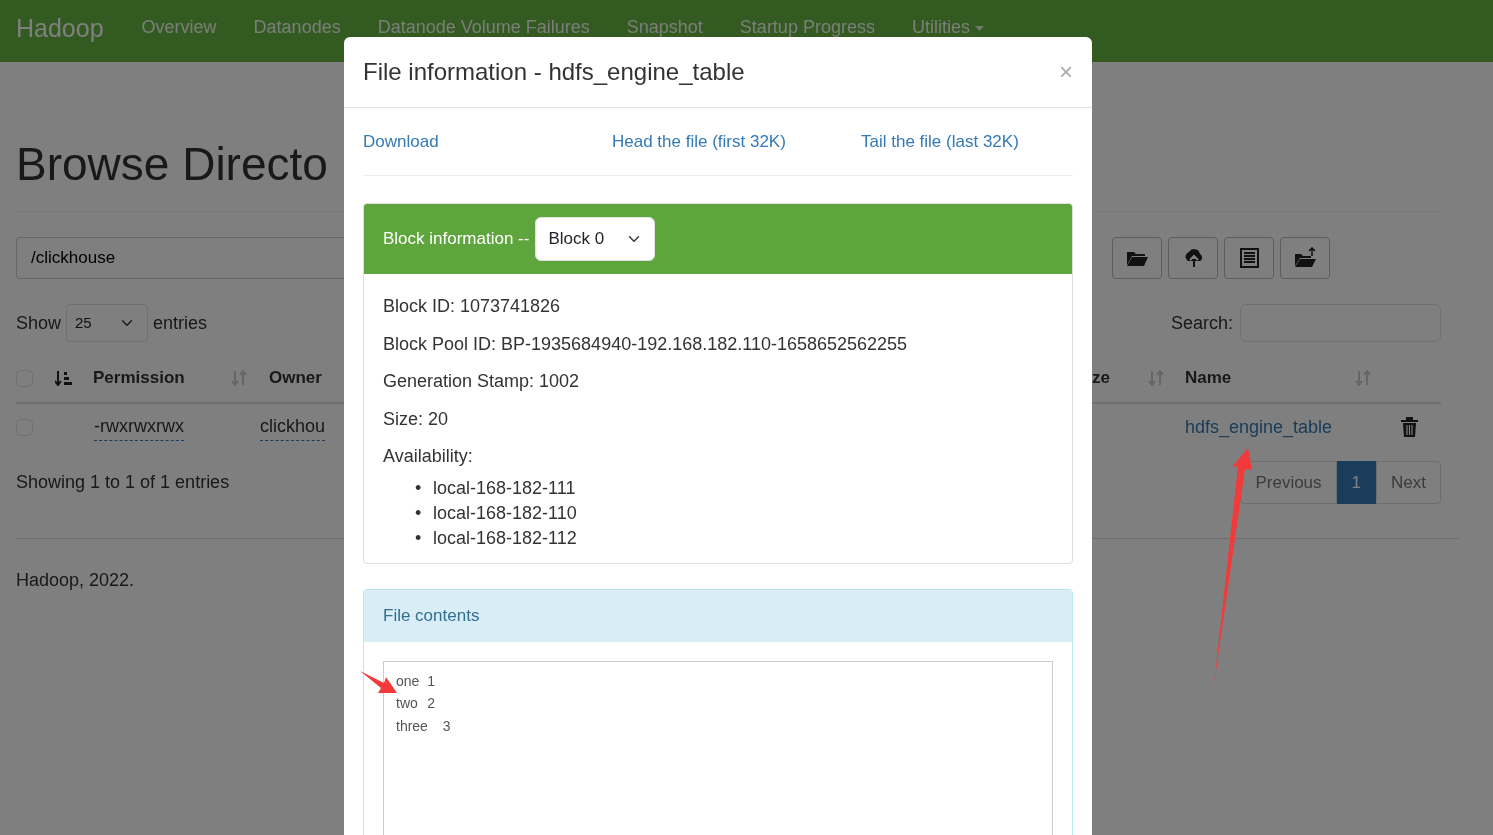 The image size is (1493, 835). Describe the element at coordinates (172, 164) in the screenshot. I see `page-title: Browse Directo` at that location.